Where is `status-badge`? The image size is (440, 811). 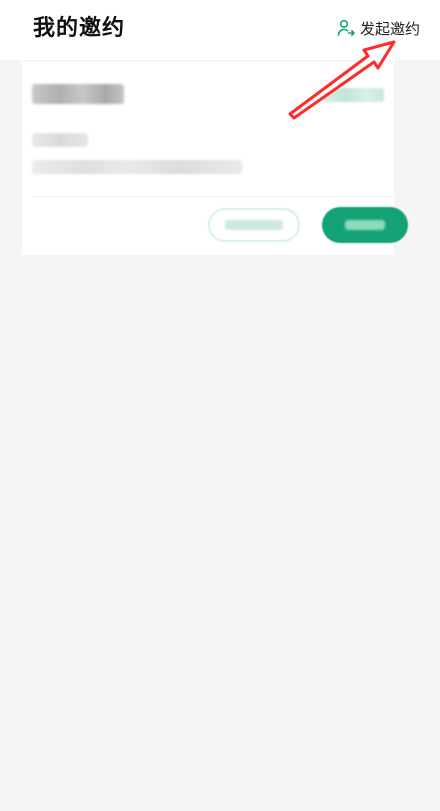 status-badge is located at coordinates (353, 95).